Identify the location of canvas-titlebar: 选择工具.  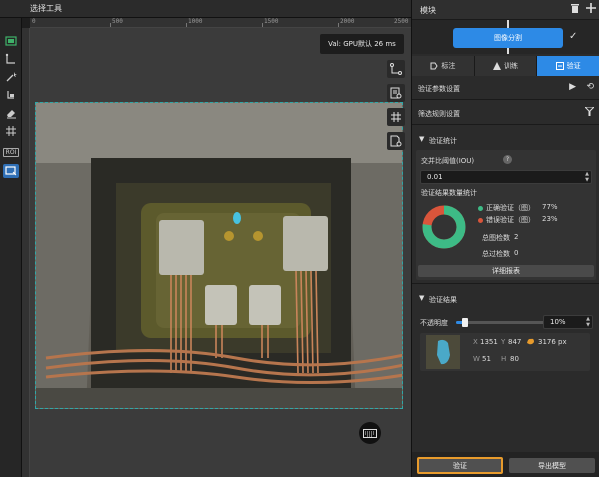
(205, 9).